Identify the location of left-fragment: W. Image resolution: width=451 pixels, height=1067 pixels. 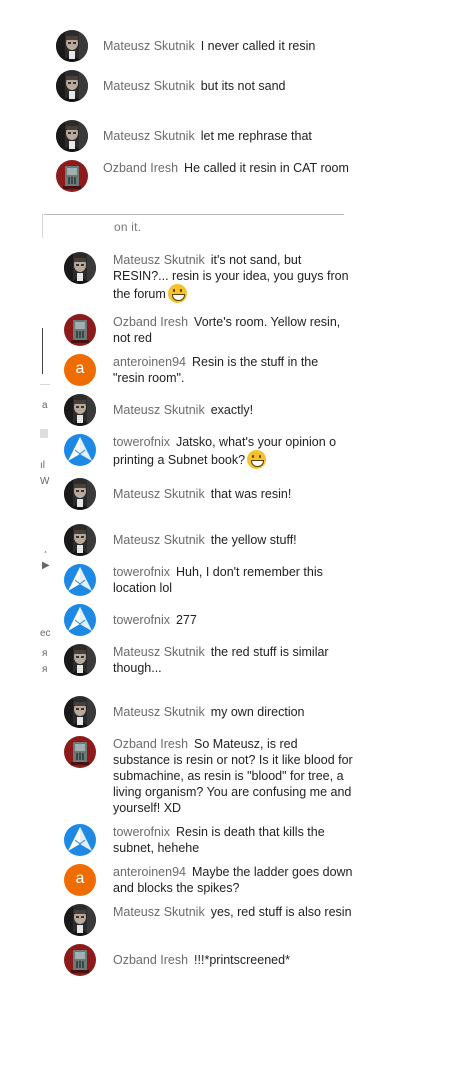
(45, 481).